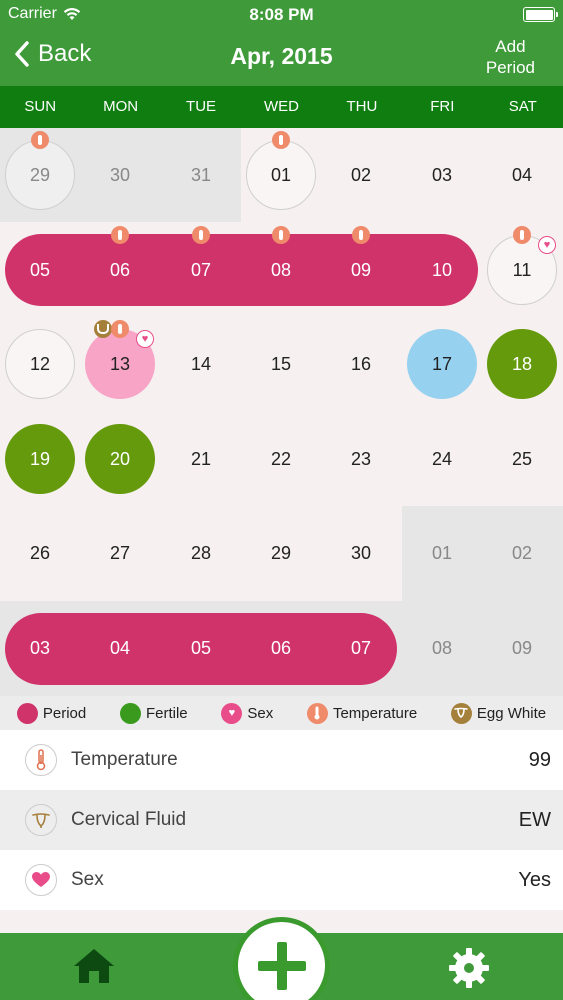 The image size is (563, 1000). I want to click on day-number: 02, so click(361, 174).